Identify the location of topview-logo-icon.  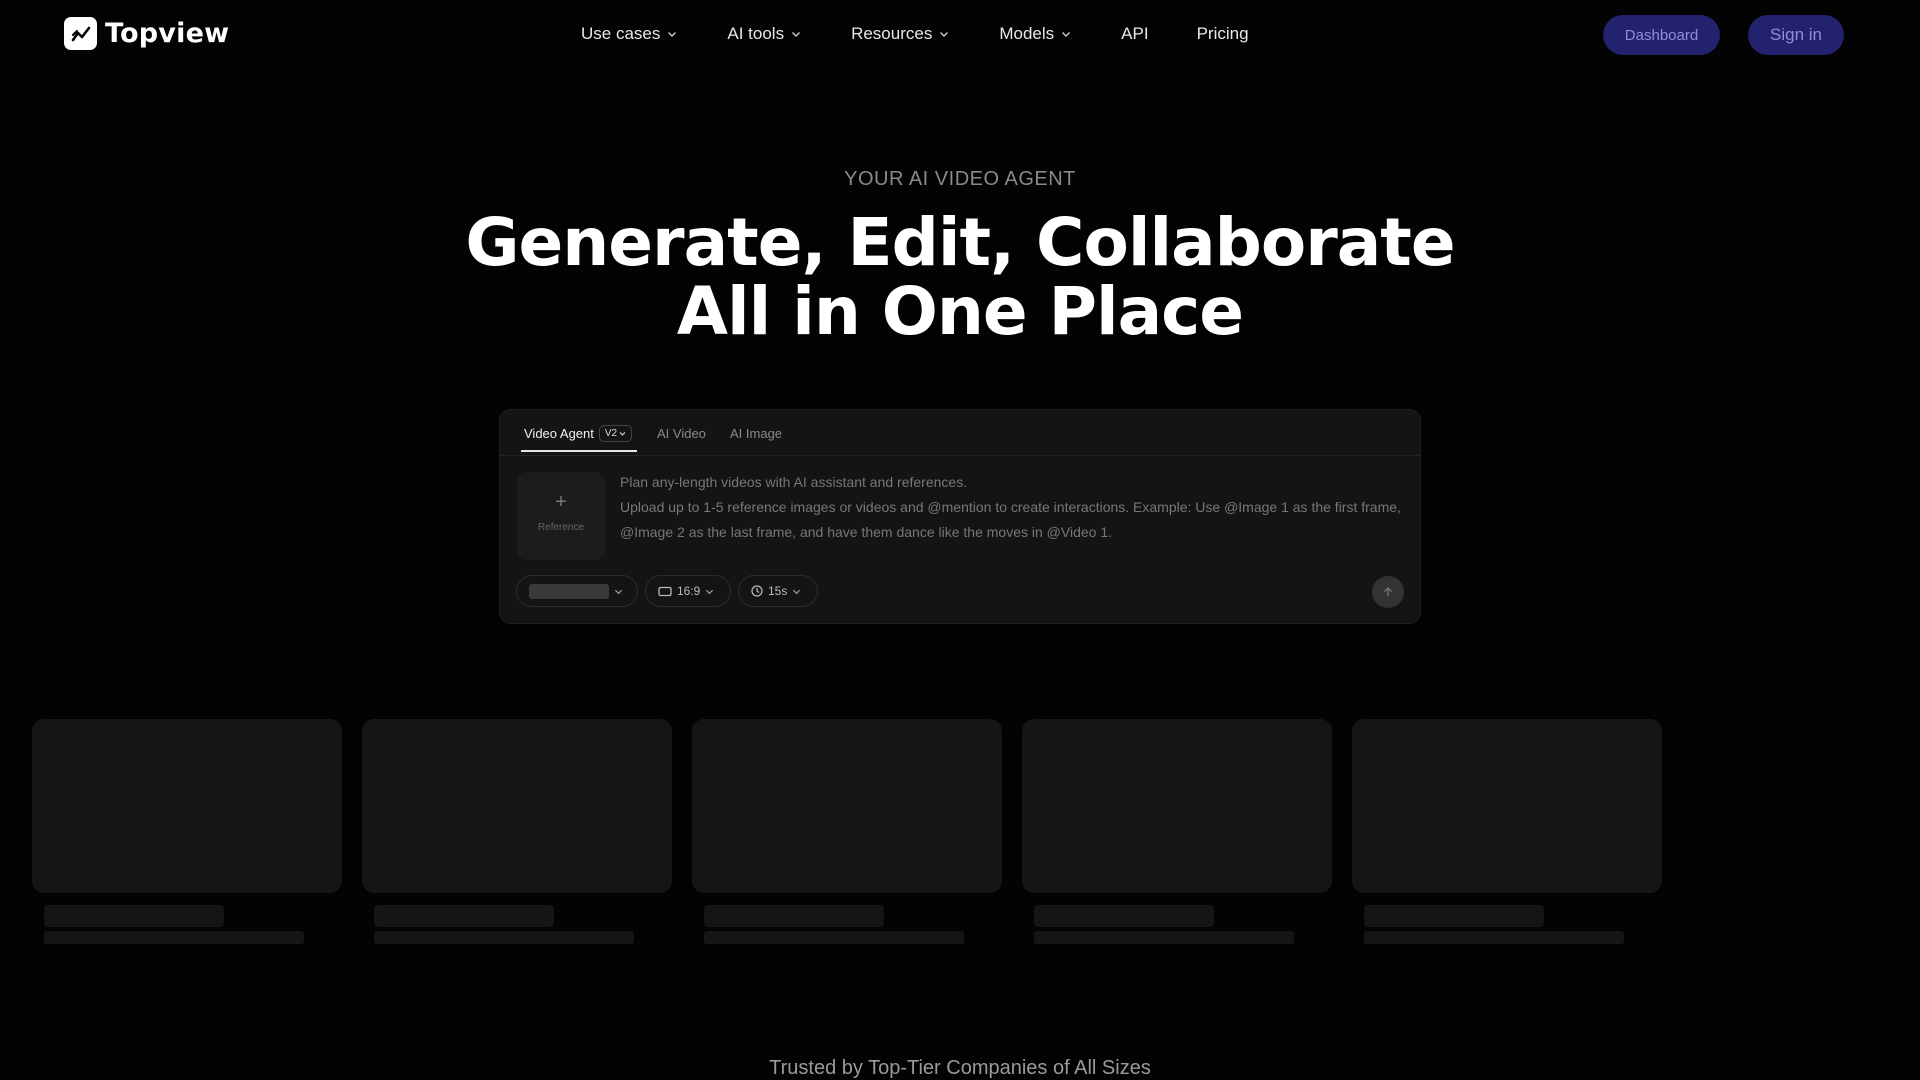
(80, 33).